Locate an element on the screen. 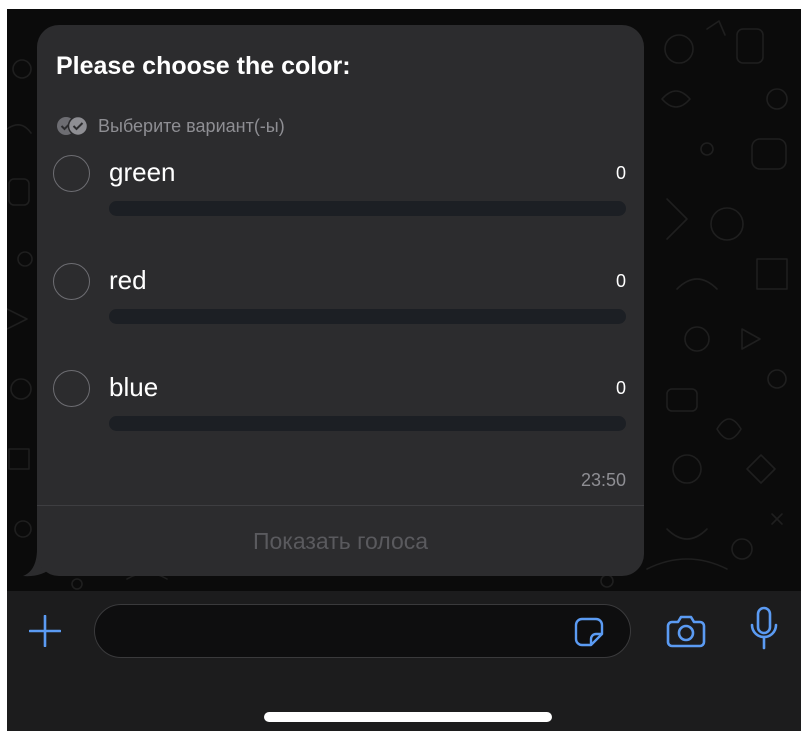 The image size is (801, 731). poll-option-label: red is located at coordinates (128, 280).